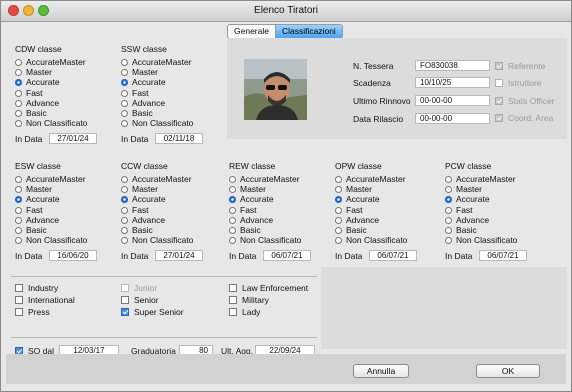  I want to click on ccw-radio-advance: Advance, so click(143, 220).